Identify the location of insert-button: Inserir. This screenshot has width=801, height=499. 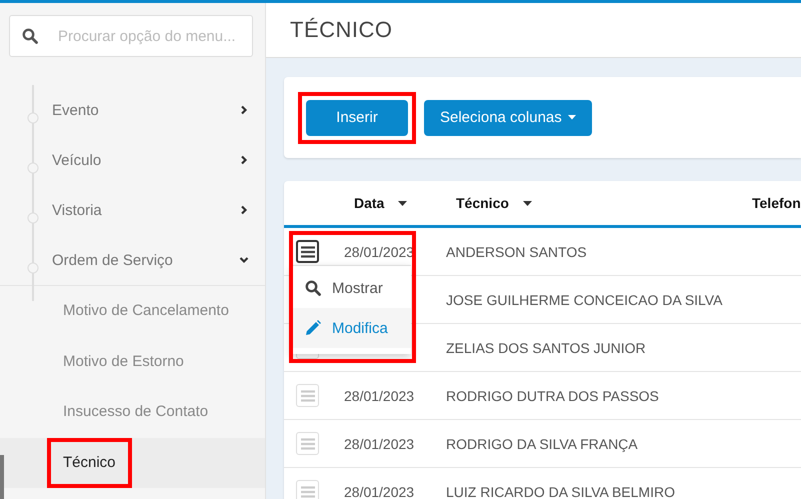
(357, 118).